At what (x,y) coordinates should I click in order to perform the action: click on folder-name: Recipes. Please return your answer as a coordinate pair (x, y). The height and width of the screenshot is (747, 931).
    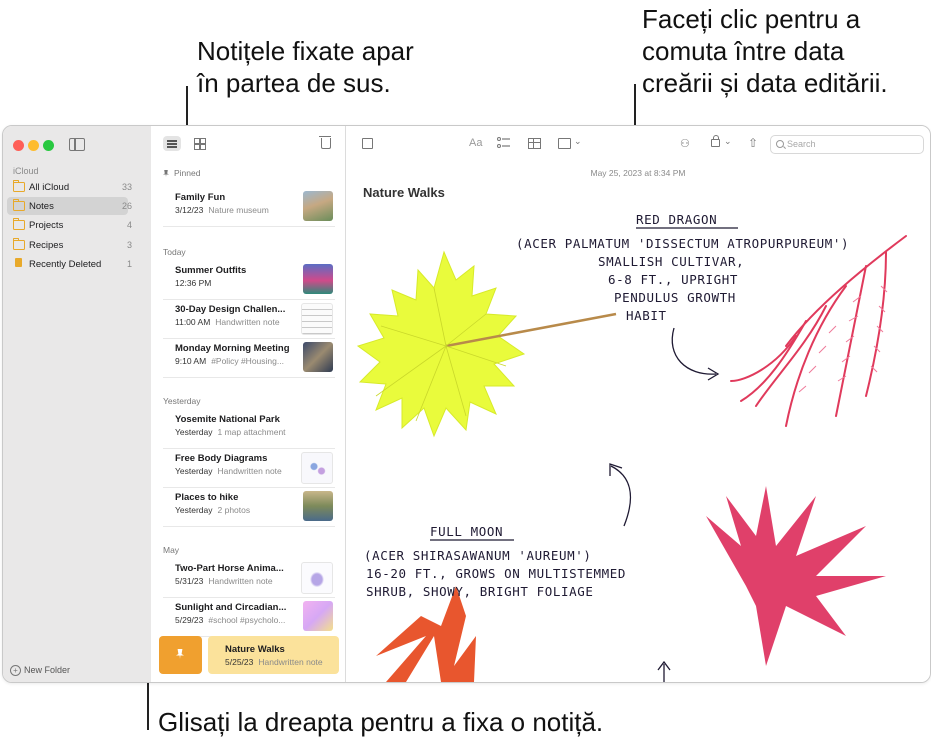
    Looking at the image, I should click on (46, 245).